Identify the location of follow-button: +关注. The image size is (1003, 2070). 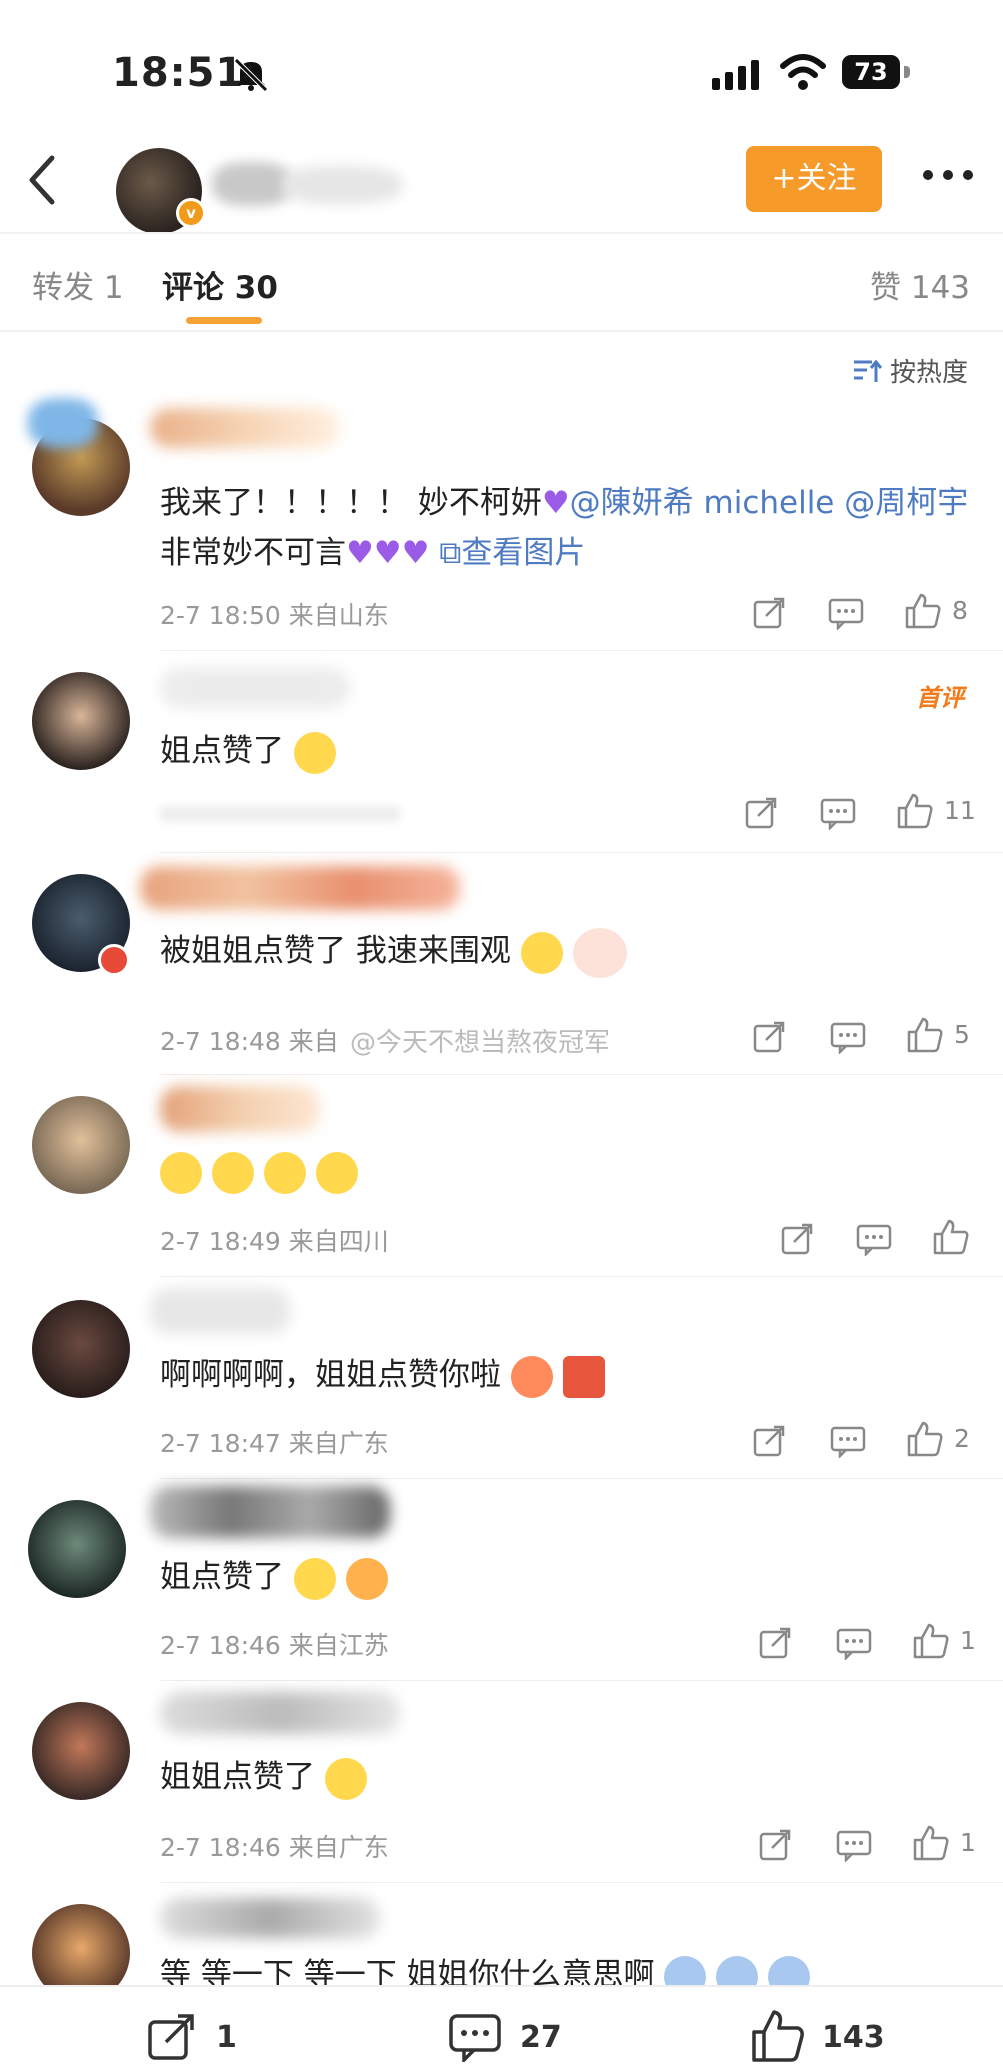
(814, 179).